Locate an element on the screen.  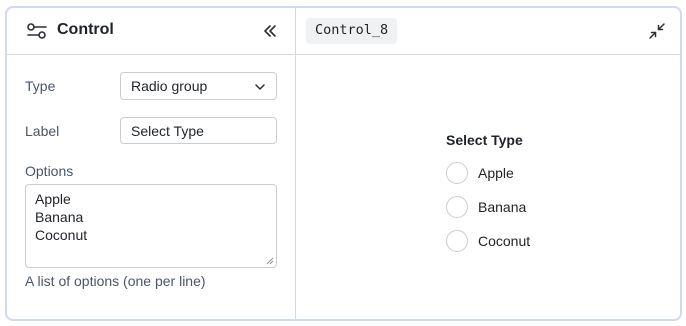
collapse-panel-button is located at coordinates (270, 31).